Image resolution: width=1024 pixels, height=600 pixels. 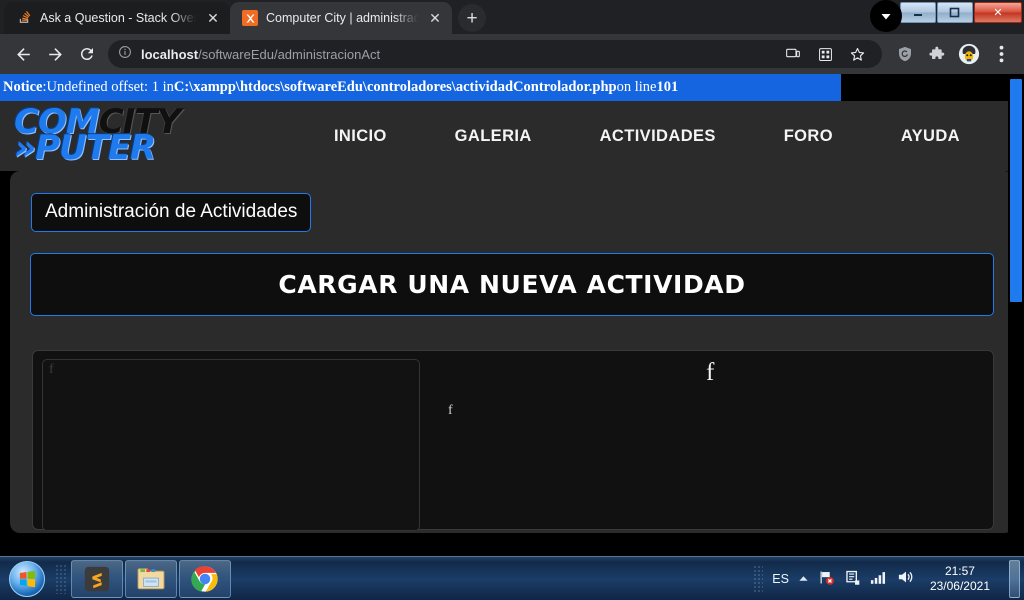 I want to click on omnibox-actions, so click(x=825, y=54).